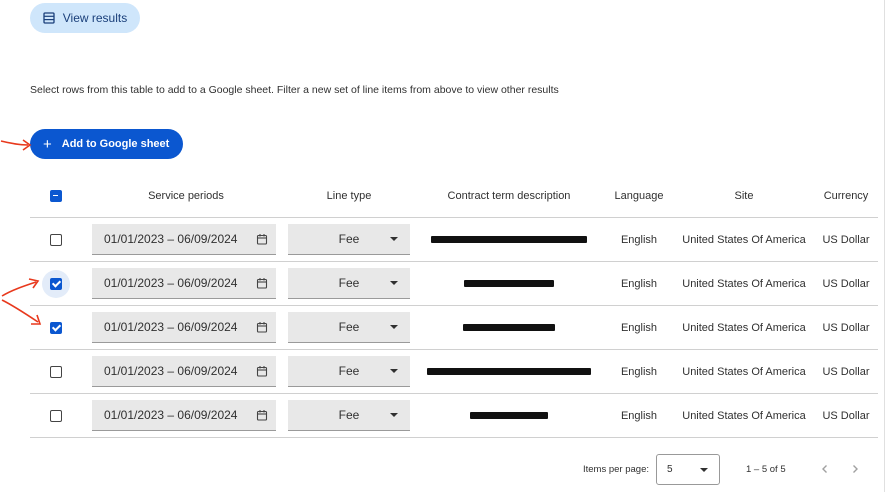  What do you see at coordinates (688, 469) in the screenshot?
I see `items-per-page-select: 5` at bounding box center [688, 469].